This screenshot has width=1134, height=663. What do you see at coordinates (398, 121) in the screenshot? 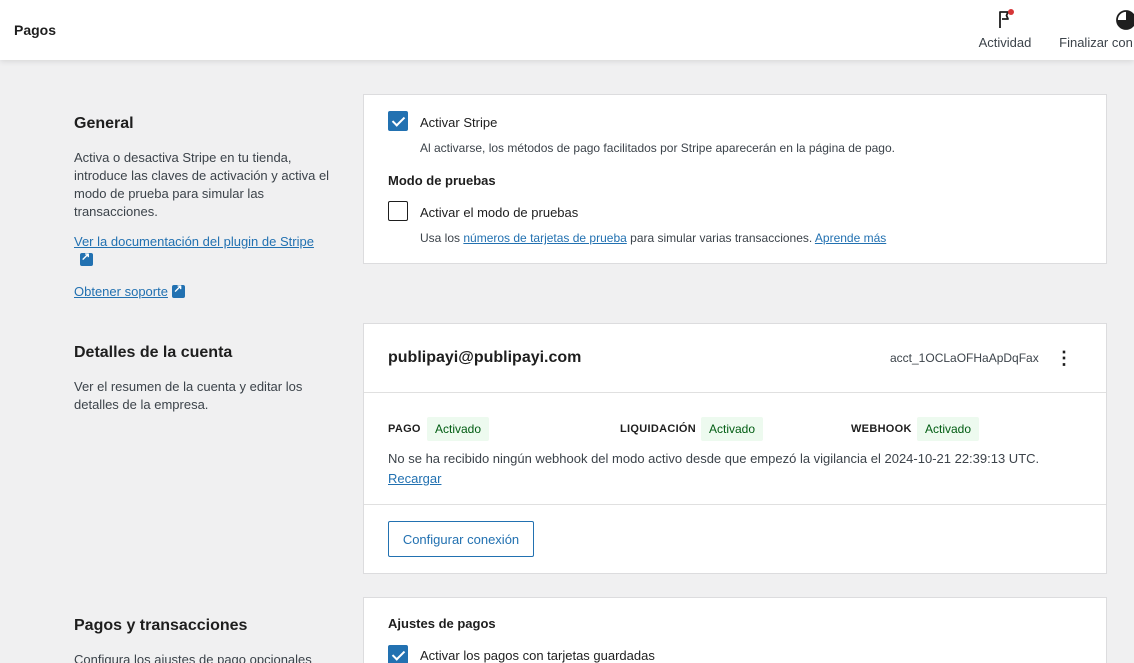
I see `enable-stripe-checkbox` at bounding box center [398, 121].